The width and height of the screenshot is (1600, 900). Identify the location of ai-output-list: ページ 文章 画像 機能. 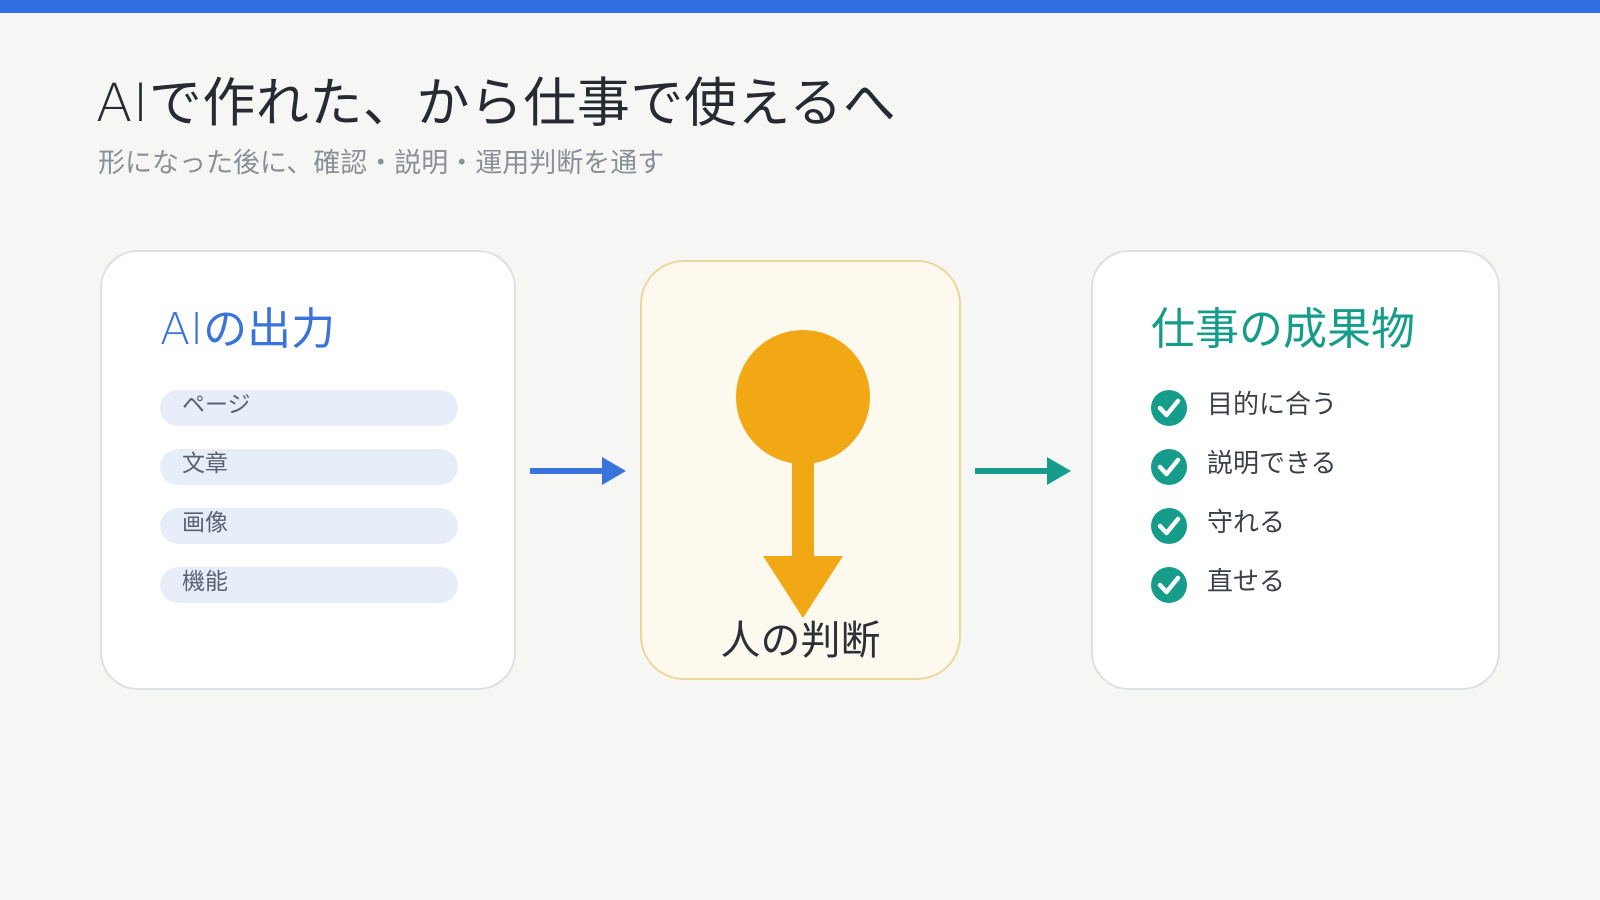
(309, 508).